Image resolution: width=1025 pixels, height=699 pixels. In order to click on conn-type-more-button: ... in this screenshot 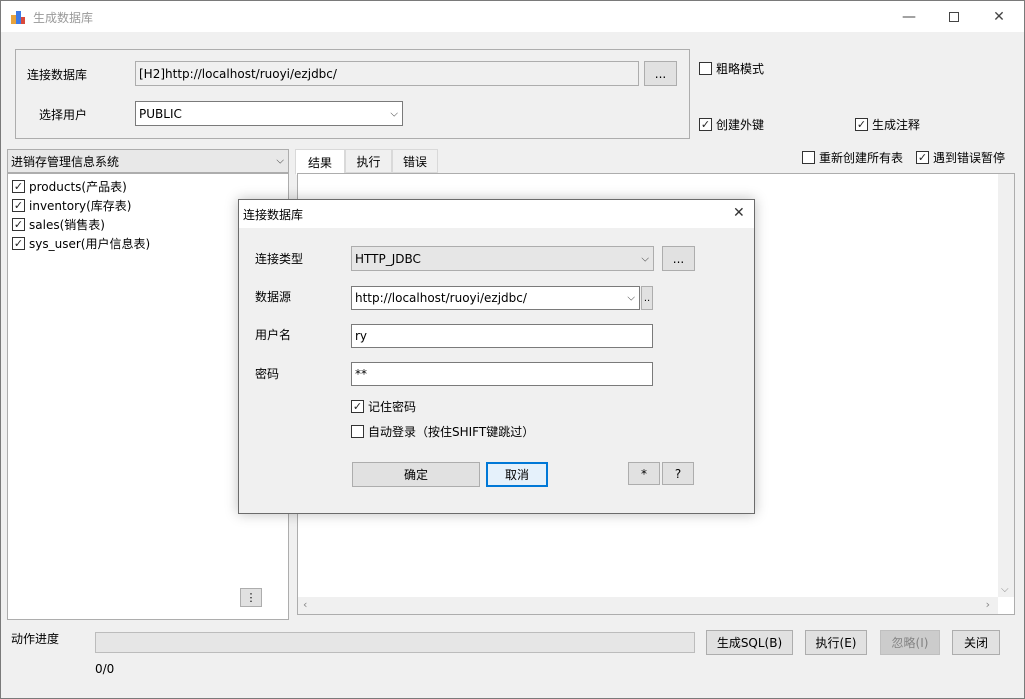, I will do `click(678, 258)`.